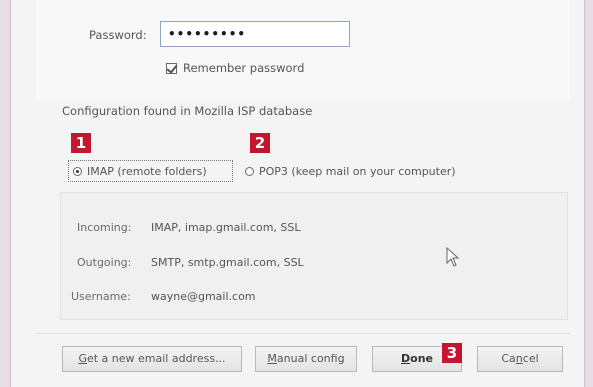  I want to click on remember-password-checkbox, so click(171, 68).